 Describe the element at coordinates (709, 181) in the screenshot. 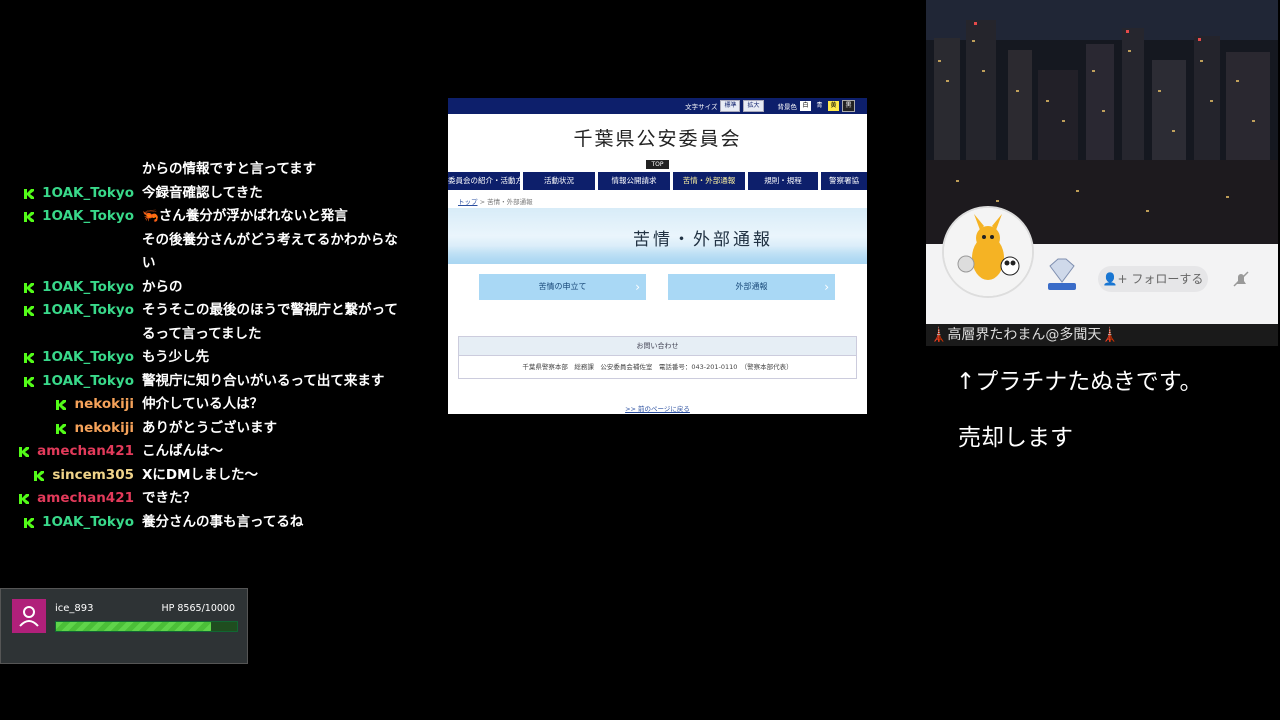

I see `nav-item: 苦情・外部通報` at that location.